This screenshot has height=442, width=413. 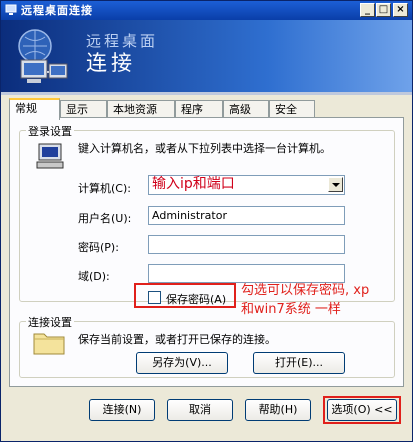 I want to click on login-instruction: 键入计算机名，或者从下拉列表中选择一台计算机。, so click(x=204, y=148).